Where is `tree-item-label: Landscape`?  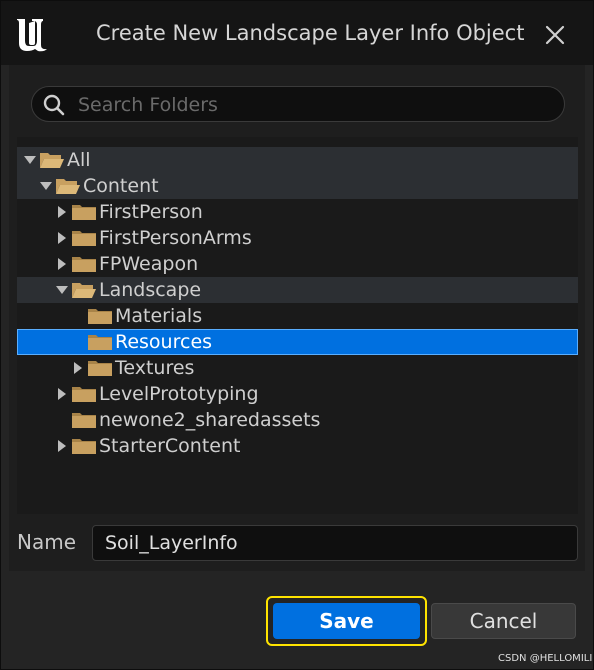 tree-item-label: Landscape is located at coordinates (150, 290).